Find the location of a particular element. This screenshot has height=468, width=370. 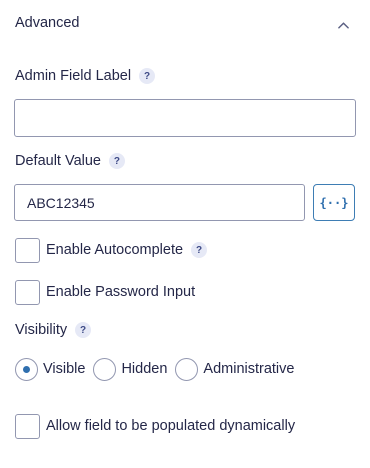

dynamic-population-row: Allow field to be populated dynamically is located at coordinates (155, 426).